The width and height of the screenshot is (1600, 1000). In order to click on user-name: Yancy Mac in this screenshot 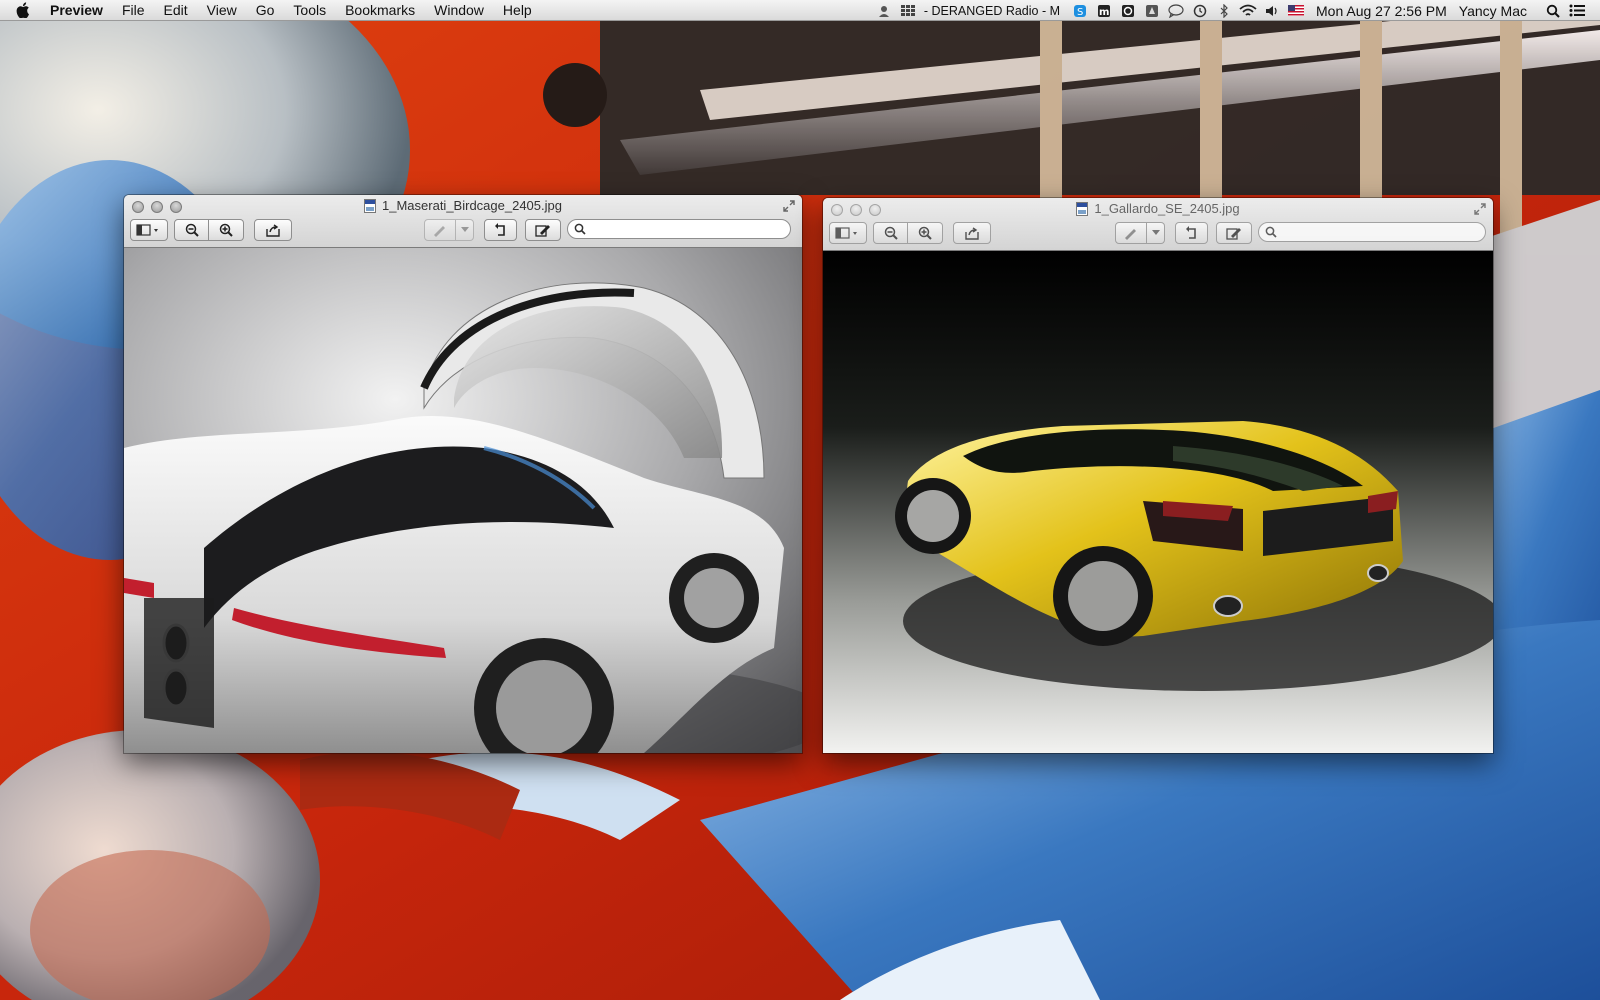, I will do `click(1493, 11)`.